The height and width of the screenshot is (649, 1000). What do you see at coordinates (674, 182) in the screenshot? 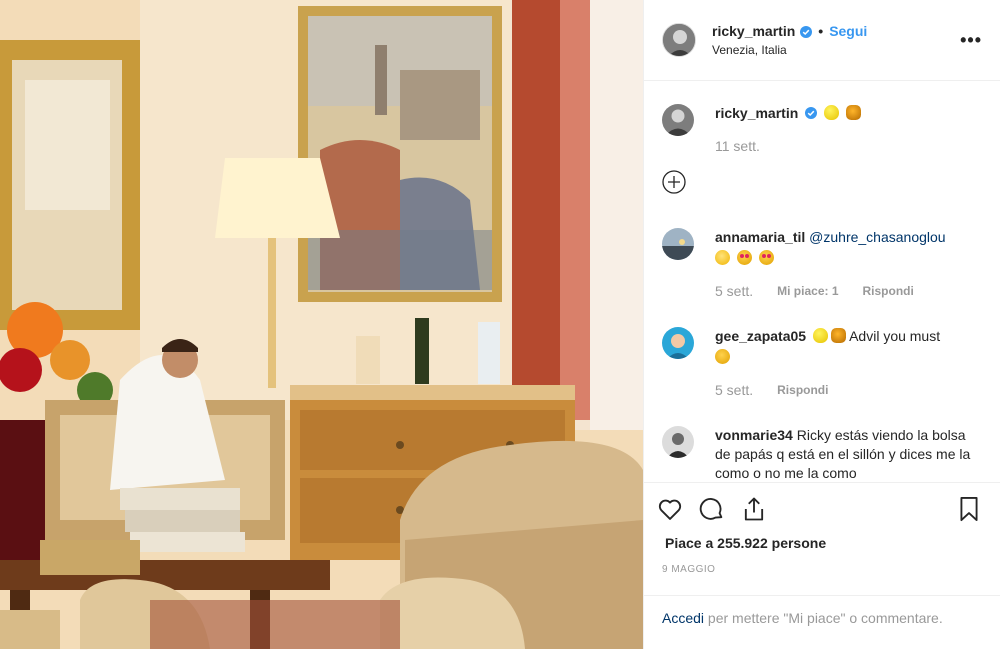
I see `load-more-comments-icon` at bounding box center [674, 182].